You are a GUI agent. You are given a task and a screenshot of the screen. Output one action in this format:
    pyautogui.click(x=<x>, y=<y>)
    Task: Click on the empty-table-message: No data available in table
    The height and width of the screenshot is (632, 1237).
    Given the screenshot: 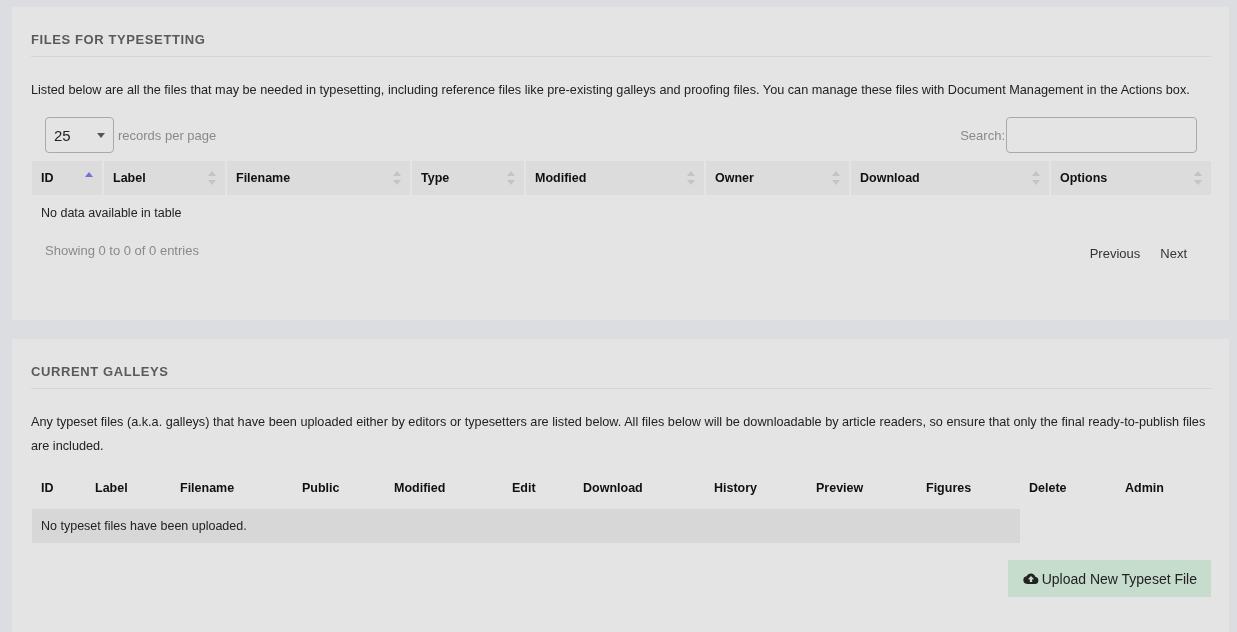 What is the action you would take?
    pyautogui.click(x=111, y=213)
    